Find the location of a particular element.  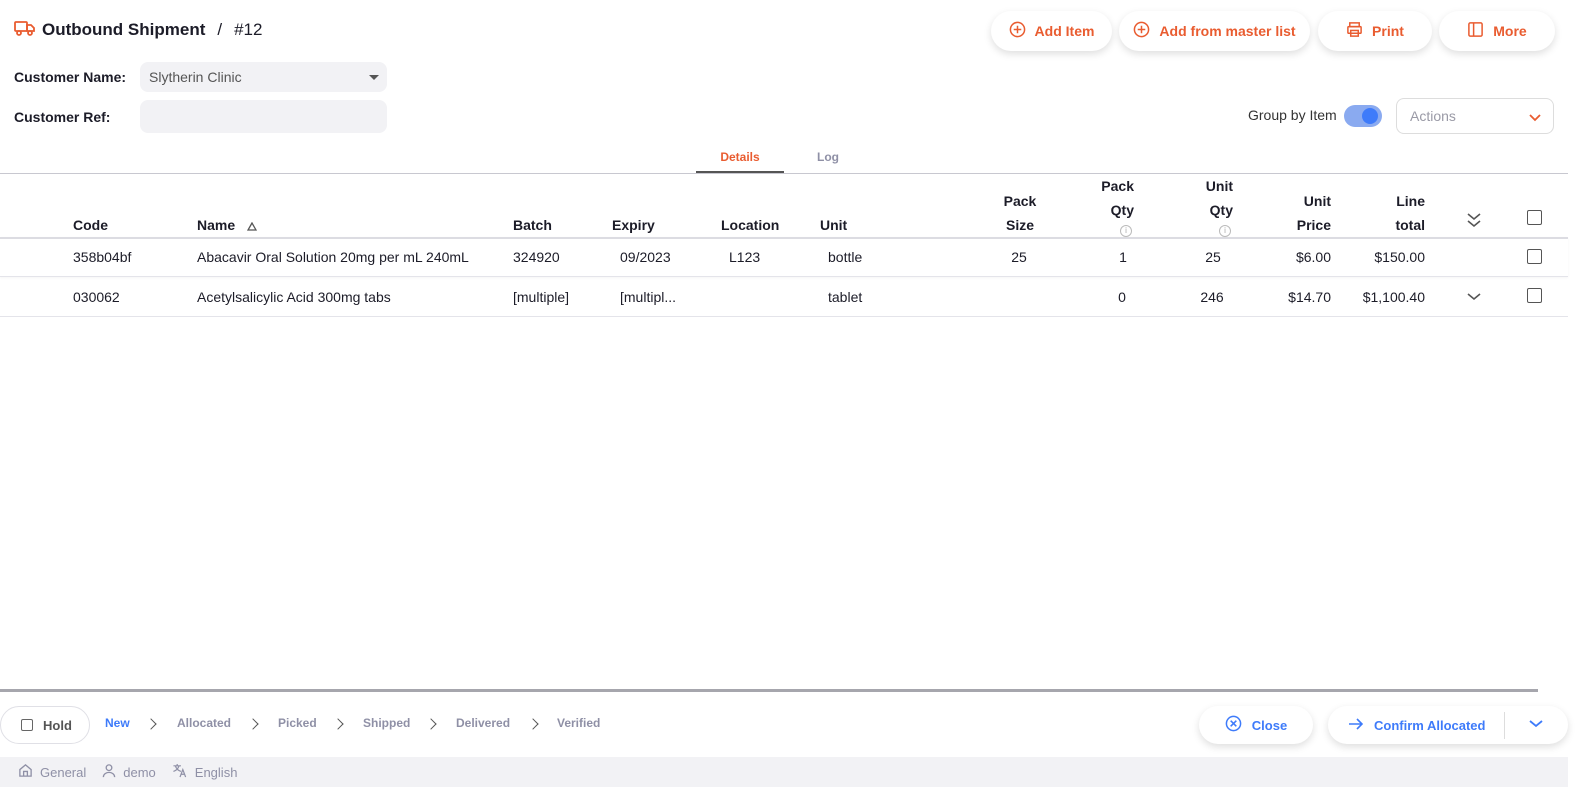

column-header-unit-qty: Unit Qty i is located at coordinates (1203, 205).